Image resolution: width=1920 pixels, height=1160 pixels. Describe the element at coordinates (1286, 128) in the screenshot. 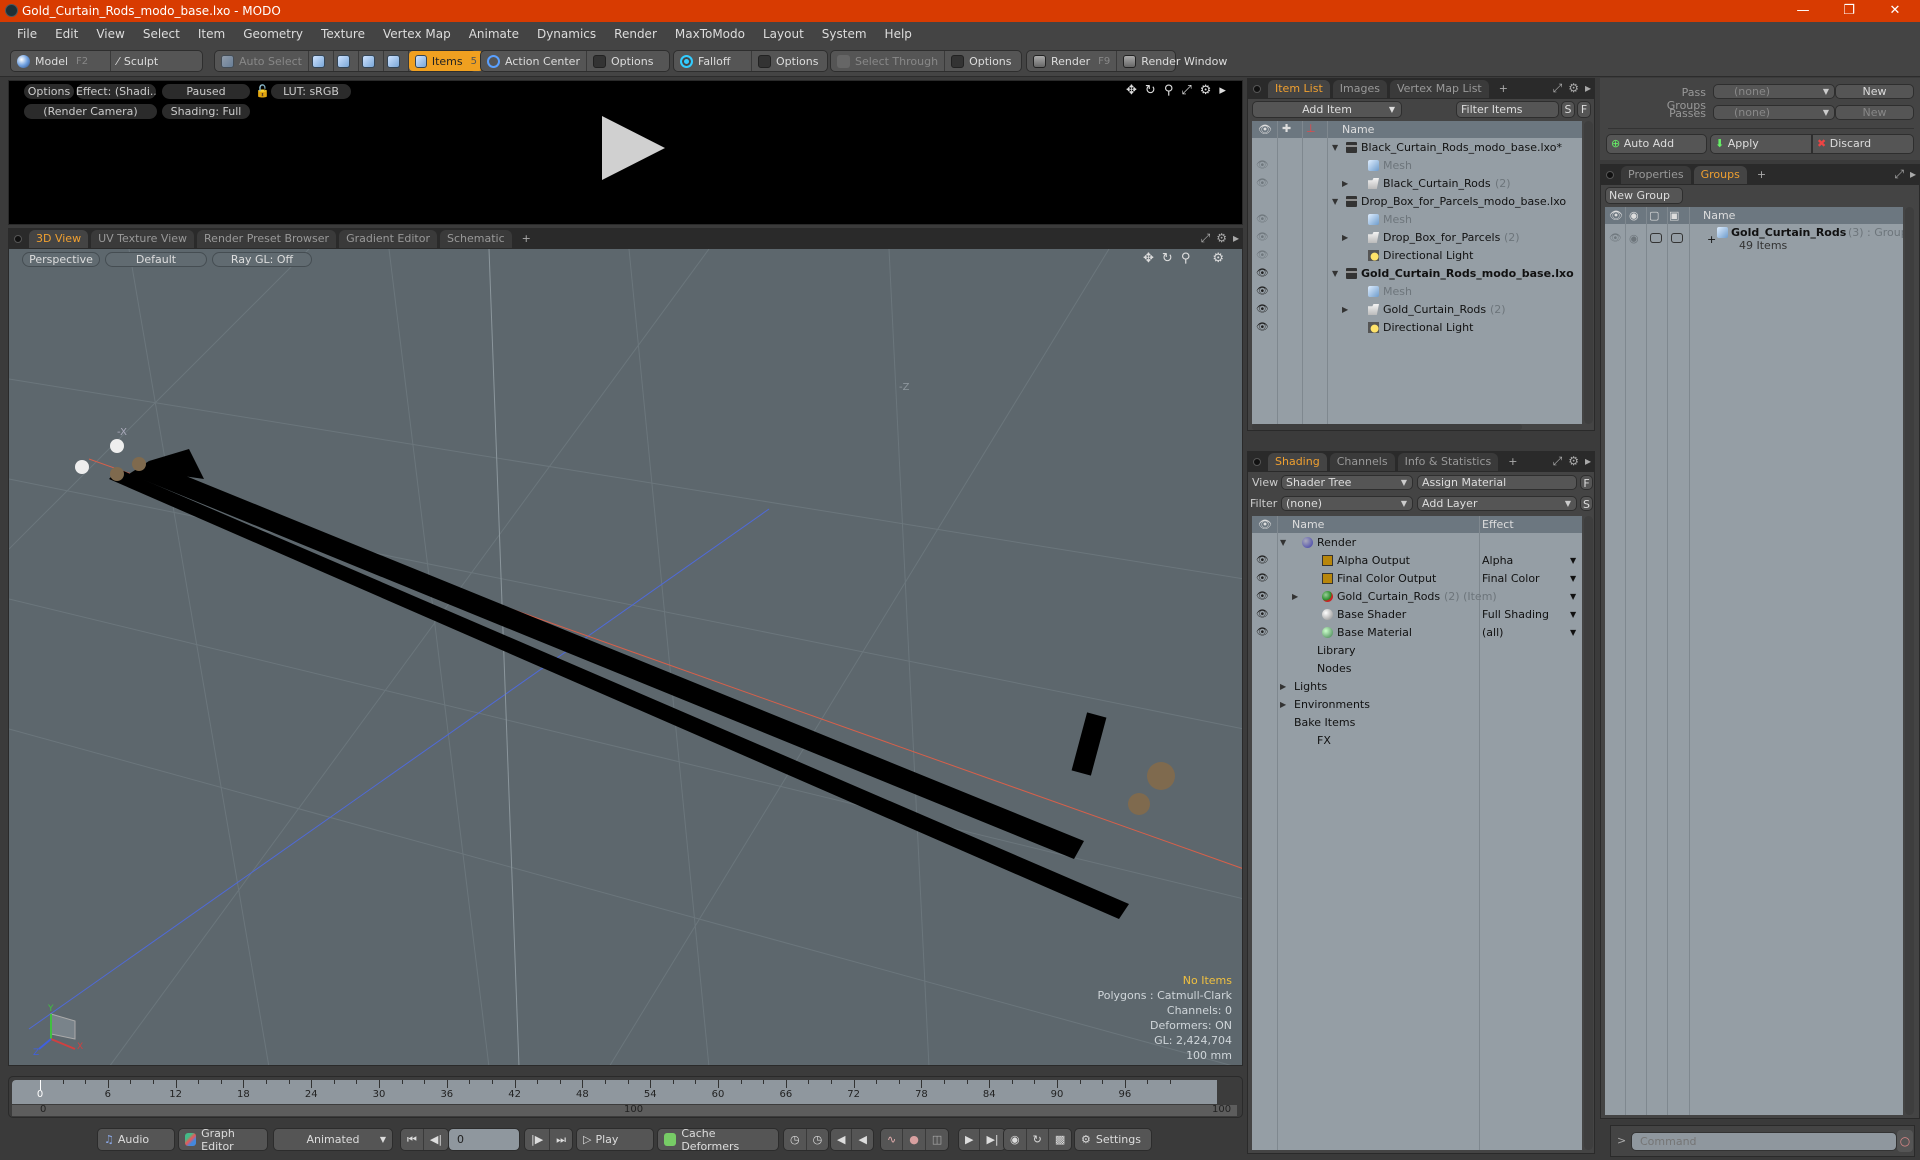

I see `lock-column-icon: ✚` at that location.